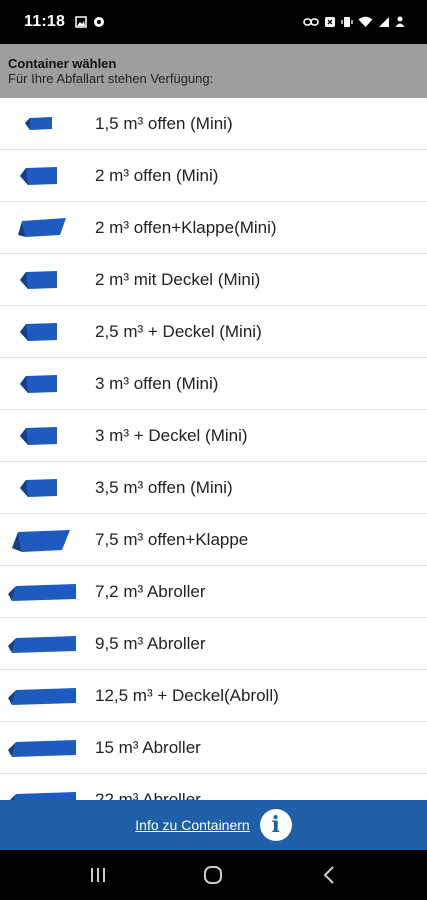  What do you see at coordinates (384, 22) in the screenshot?
I see `signal-icon` at bounding box center [384, 22].